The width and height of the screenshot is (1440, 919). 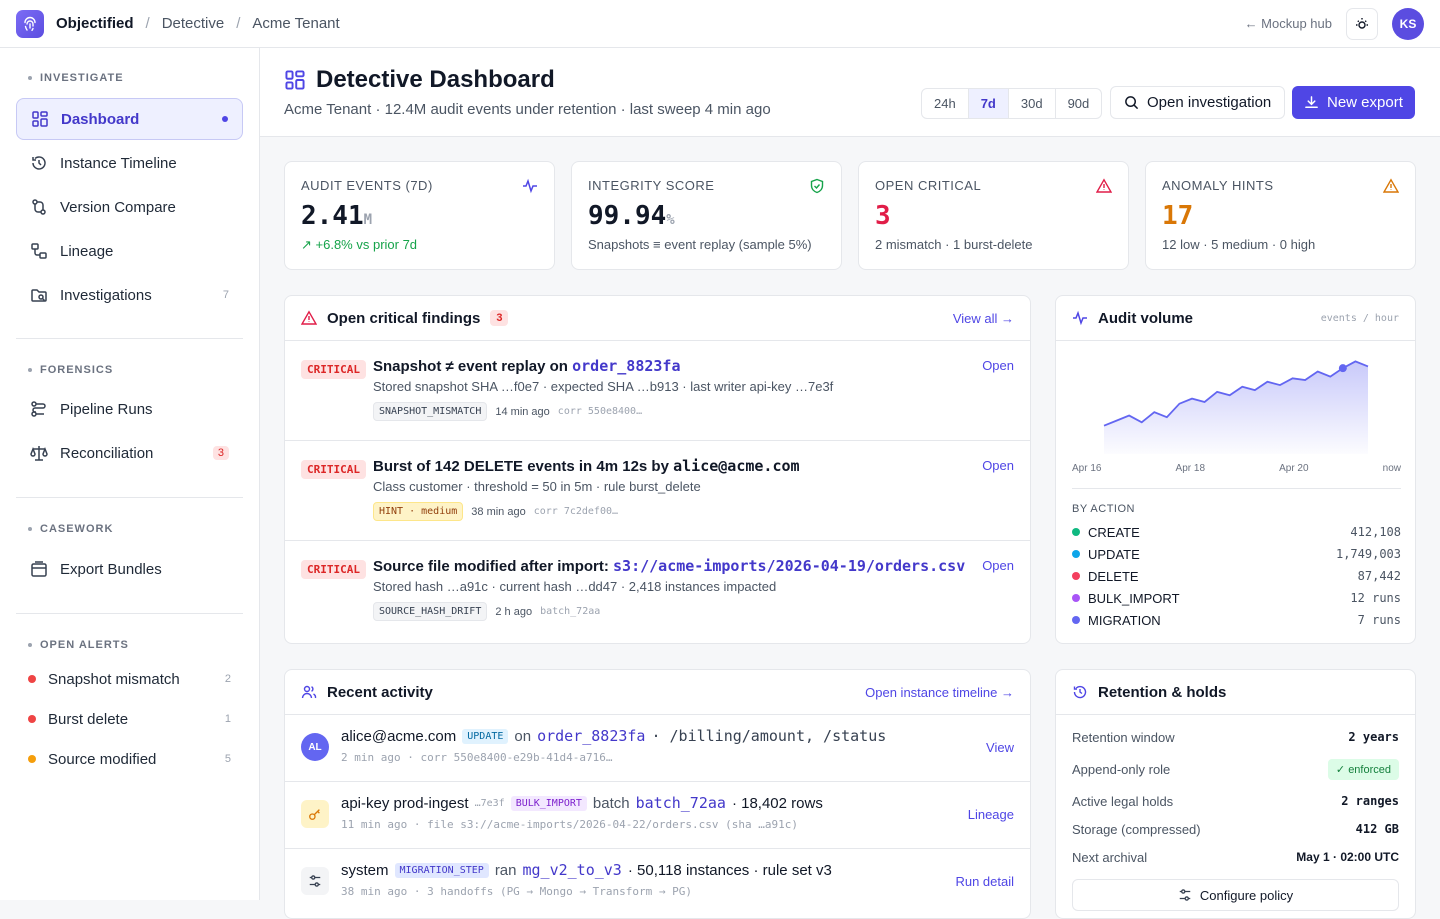 What do you see at coordinates (777, 803) in the screenshot?
I see `activity-text: · 18,402 rows` at bounding box center [777, 803].